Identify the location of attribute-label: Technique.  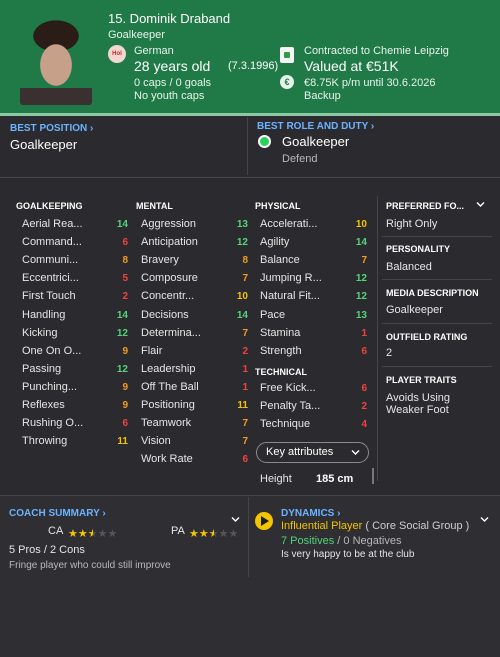
(285, 424).